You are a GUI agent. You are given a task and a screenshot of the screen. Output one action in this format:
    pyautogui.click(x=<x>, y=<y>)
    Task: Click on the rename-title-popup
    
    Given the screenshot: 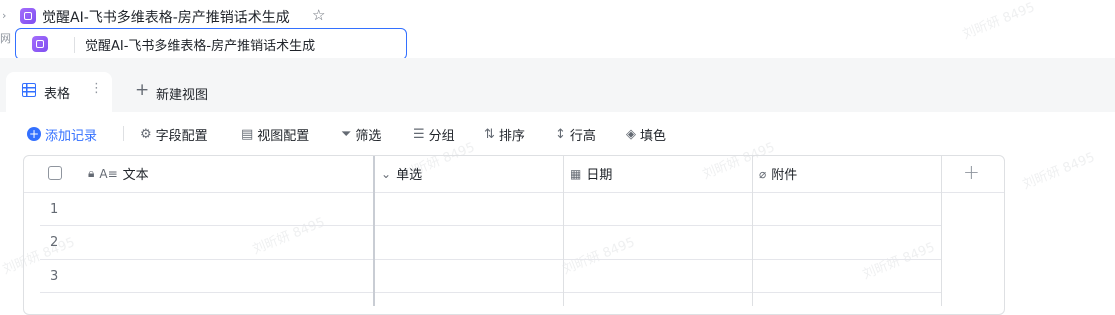 What is the action you would take?
    pyautogui.click(x=211, y=44)
    